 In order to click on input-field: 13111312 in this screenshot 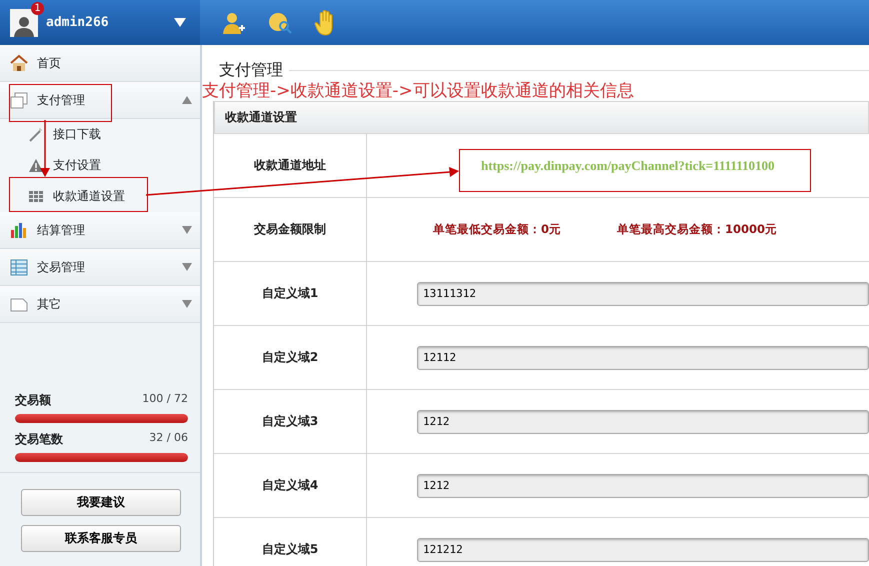, I will do `click(643, 294)`.